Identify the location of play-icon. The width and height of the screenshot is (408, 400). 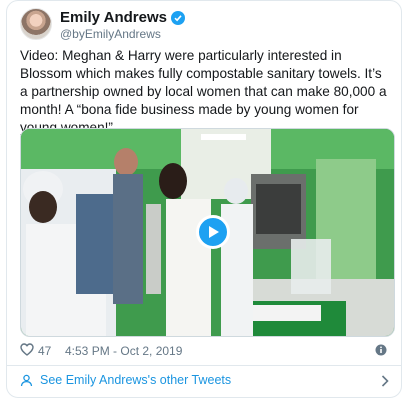
(214, 232).